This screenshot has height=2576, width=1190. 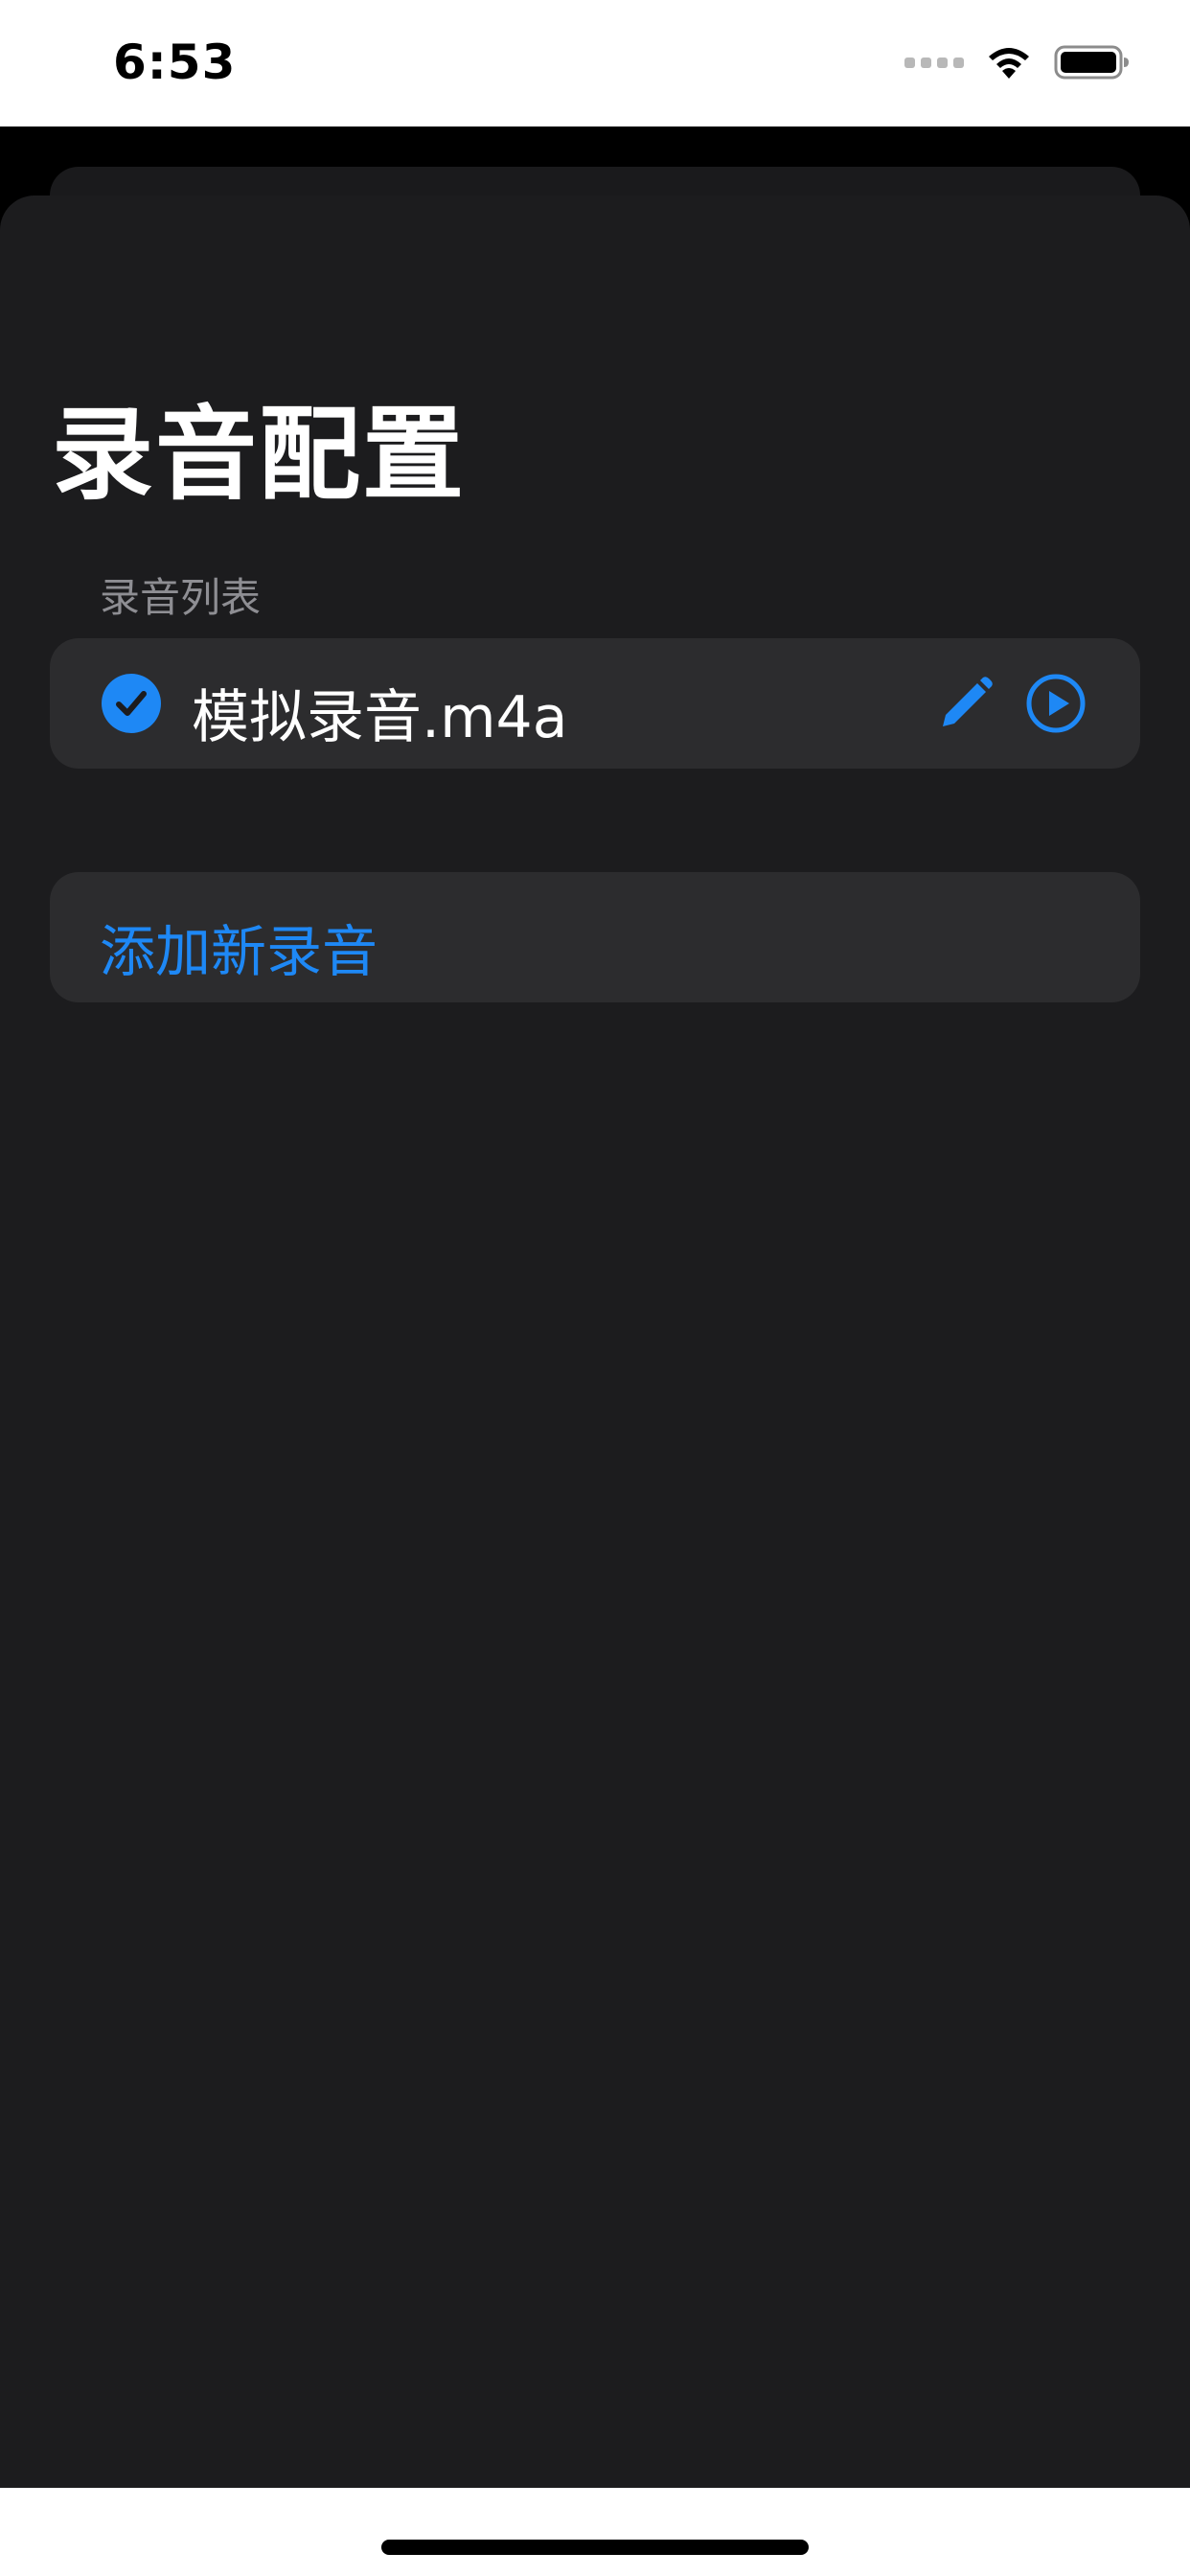 I want to click on status-time: 6:53, so click(x=175, y=62).